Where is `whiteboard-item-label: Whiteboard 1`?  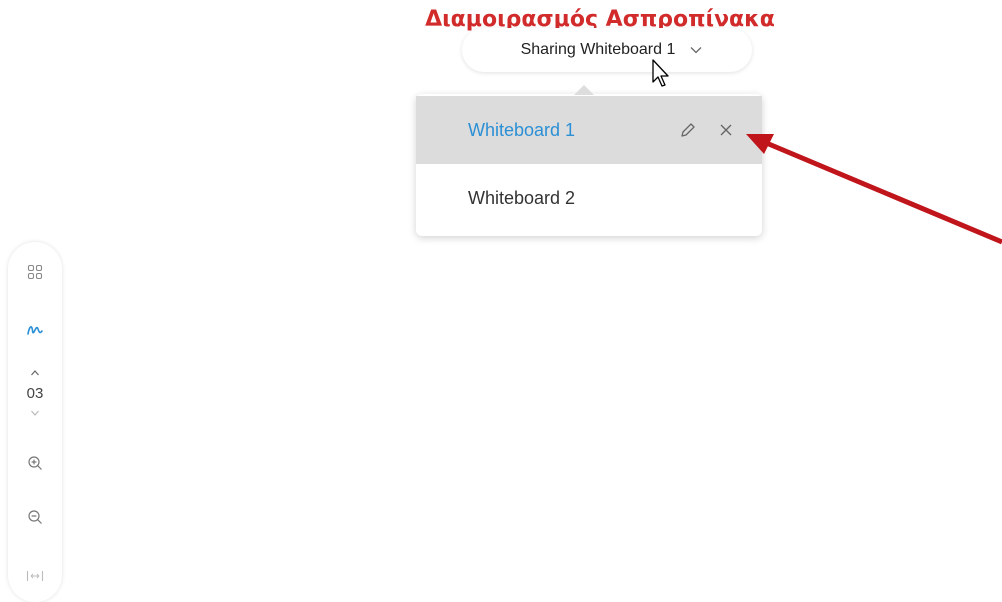
whiteboard-item-label: Whiteboard 1 is located at coordinates (522, 129).